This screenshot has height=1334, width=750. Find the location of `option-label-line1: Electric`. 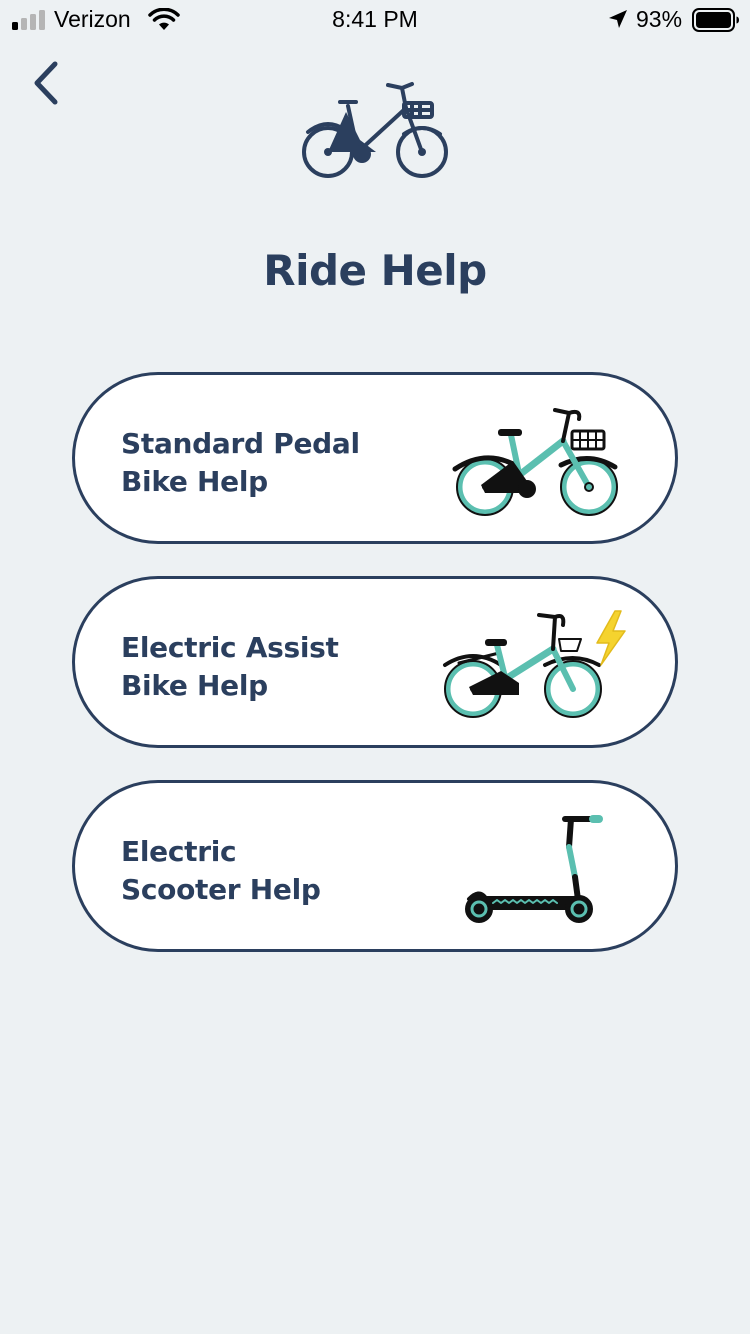

option-label-line1: Electric is located at coordinates (179, 851).